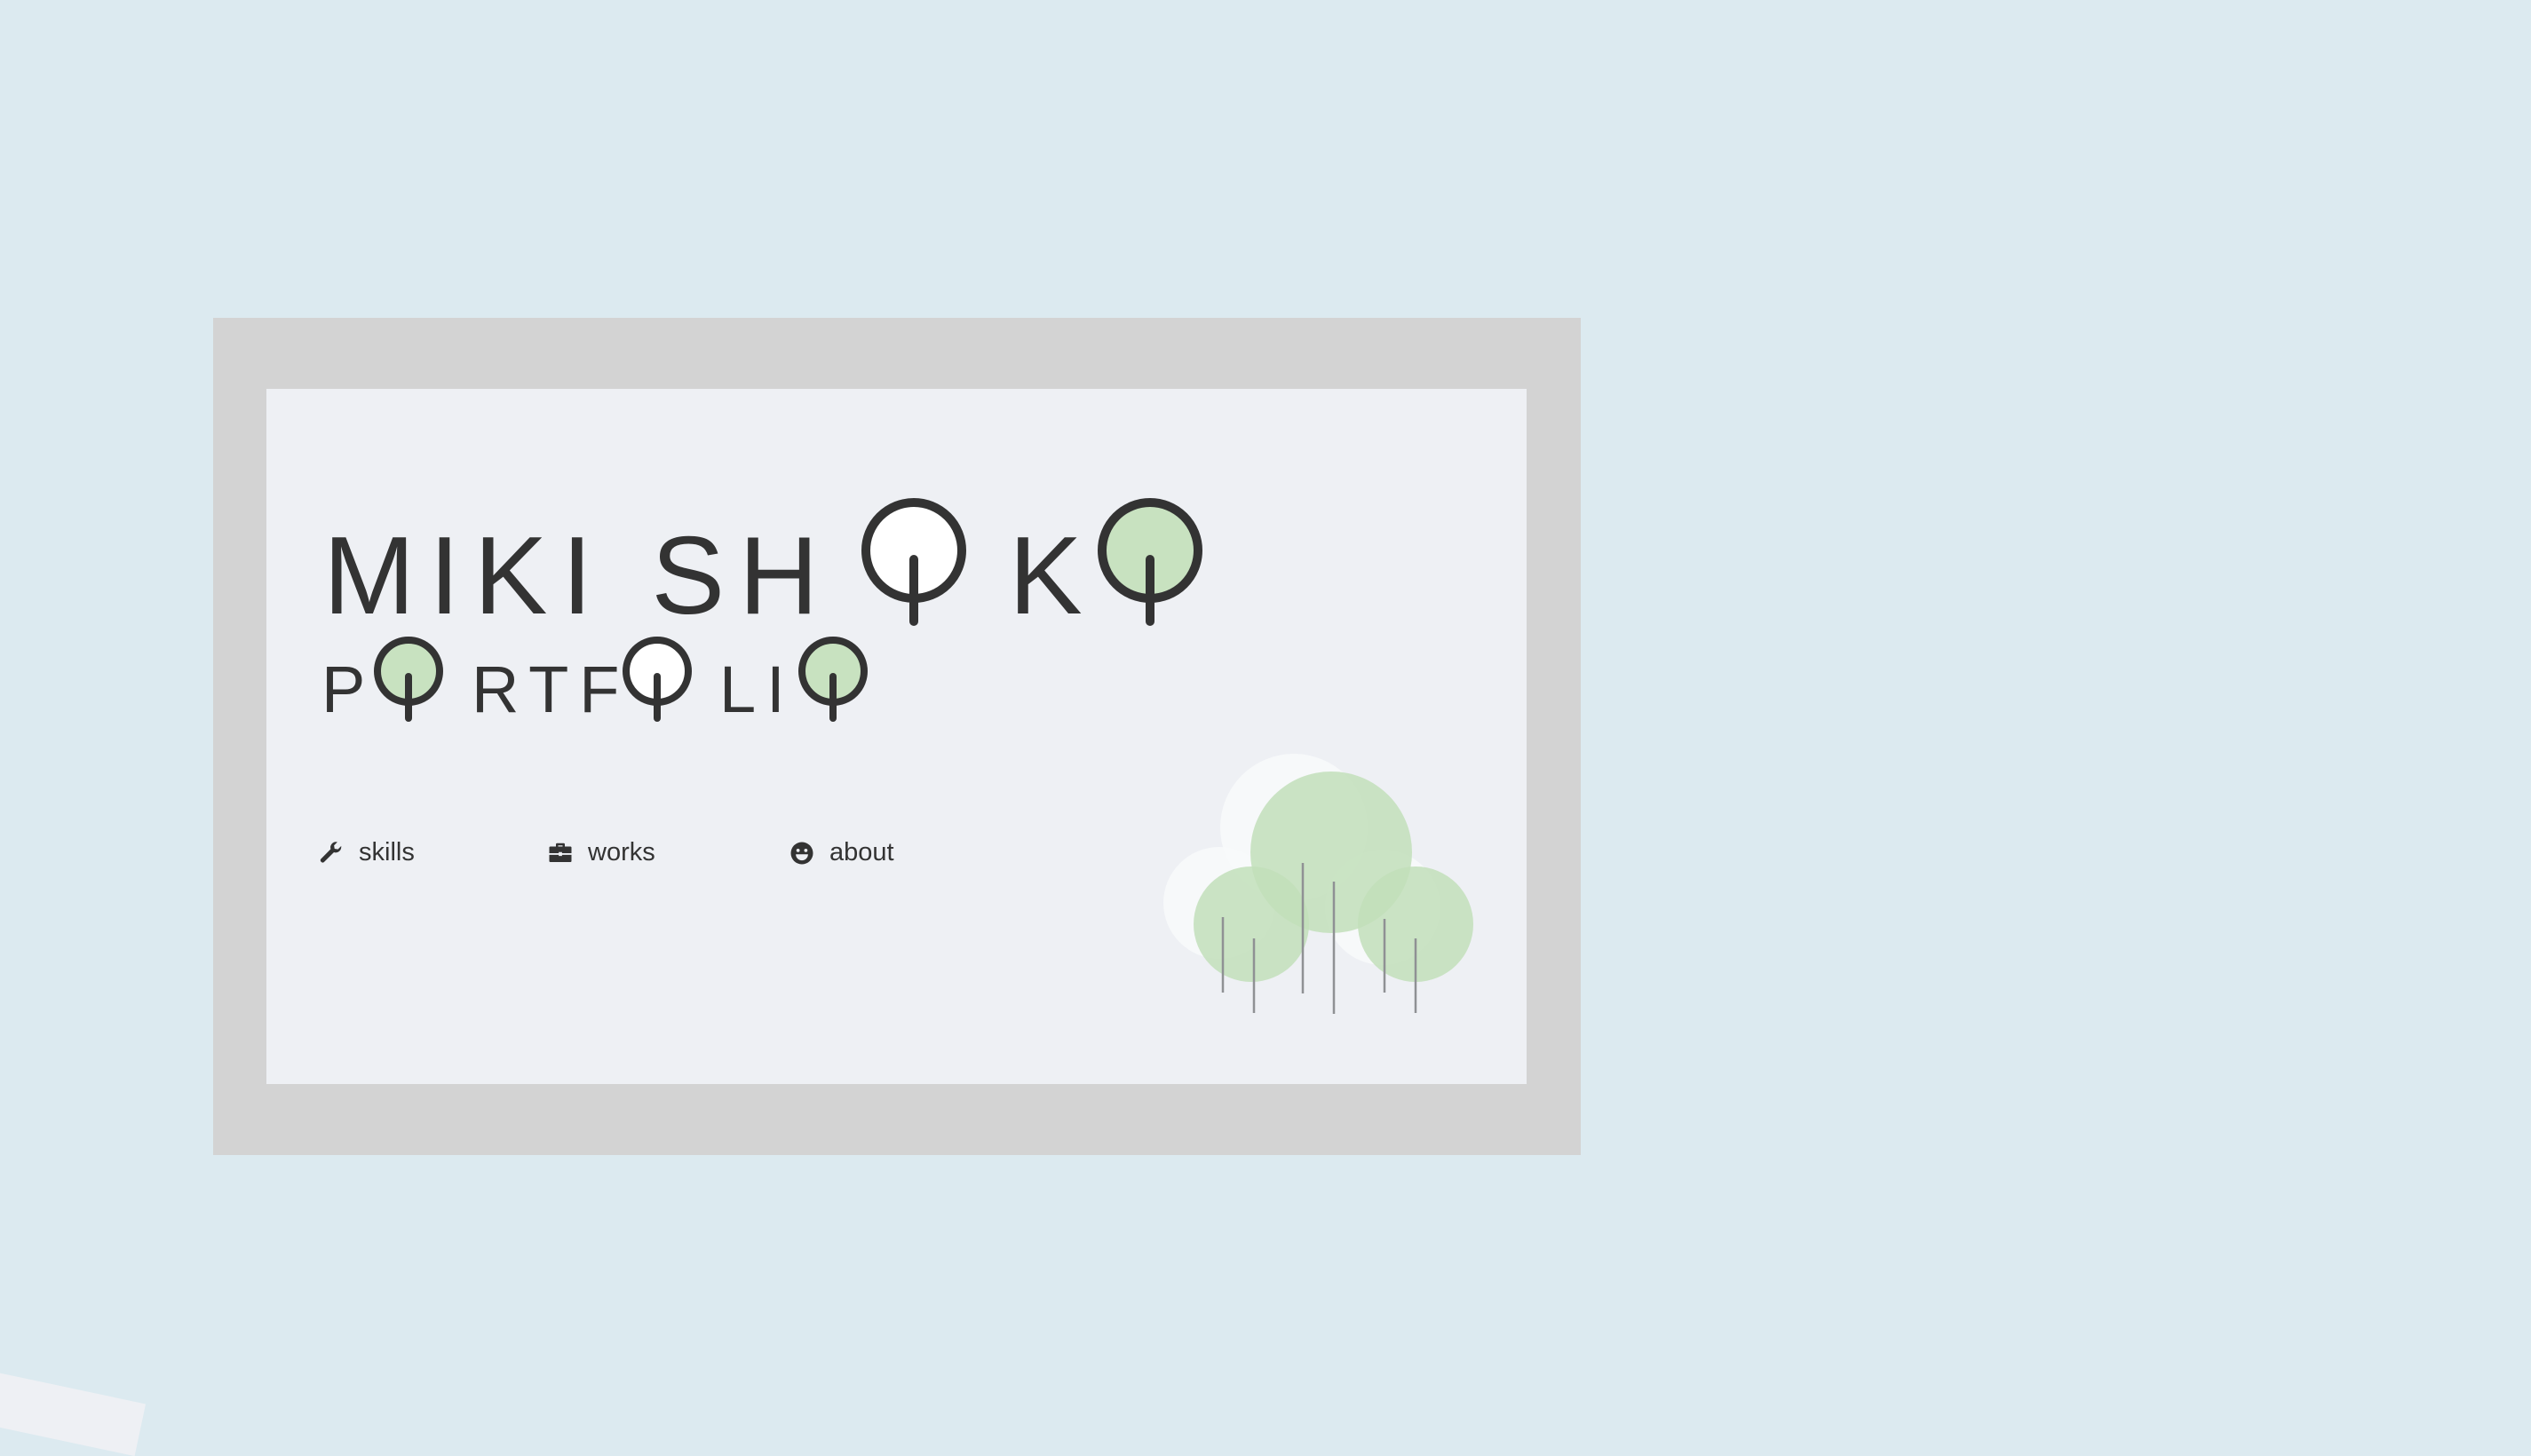 Image resolution: width=2531 pixels, height=1456 pixels. Describe the element at coordinates (1318, 884) in the screenshot. I see `forest-illustration` at that location.